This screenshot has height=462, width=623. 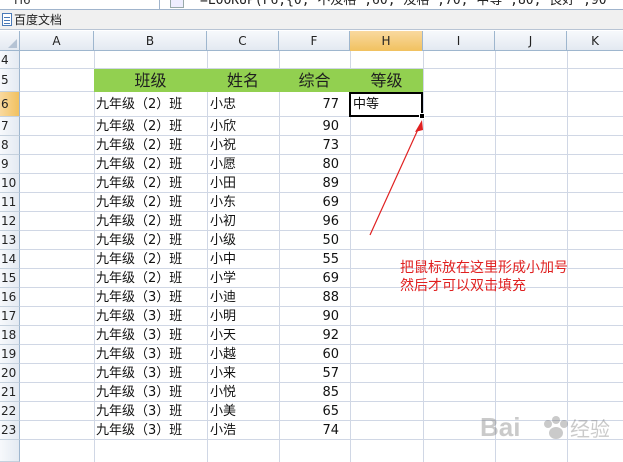 What do you see at coordinates (314, 430) in the screenshot?
I see `cell-score: 74` at bounding box center [314, 430].